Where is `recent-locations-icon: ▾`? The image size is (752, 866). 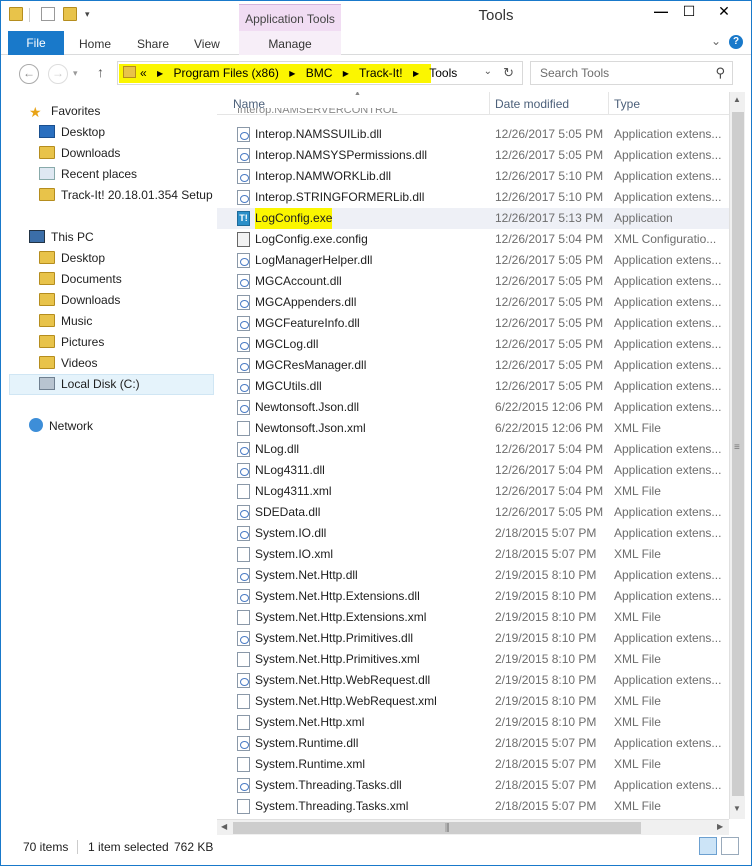 recent-locations-icon: ▾ is located at coordinates (75, 73).